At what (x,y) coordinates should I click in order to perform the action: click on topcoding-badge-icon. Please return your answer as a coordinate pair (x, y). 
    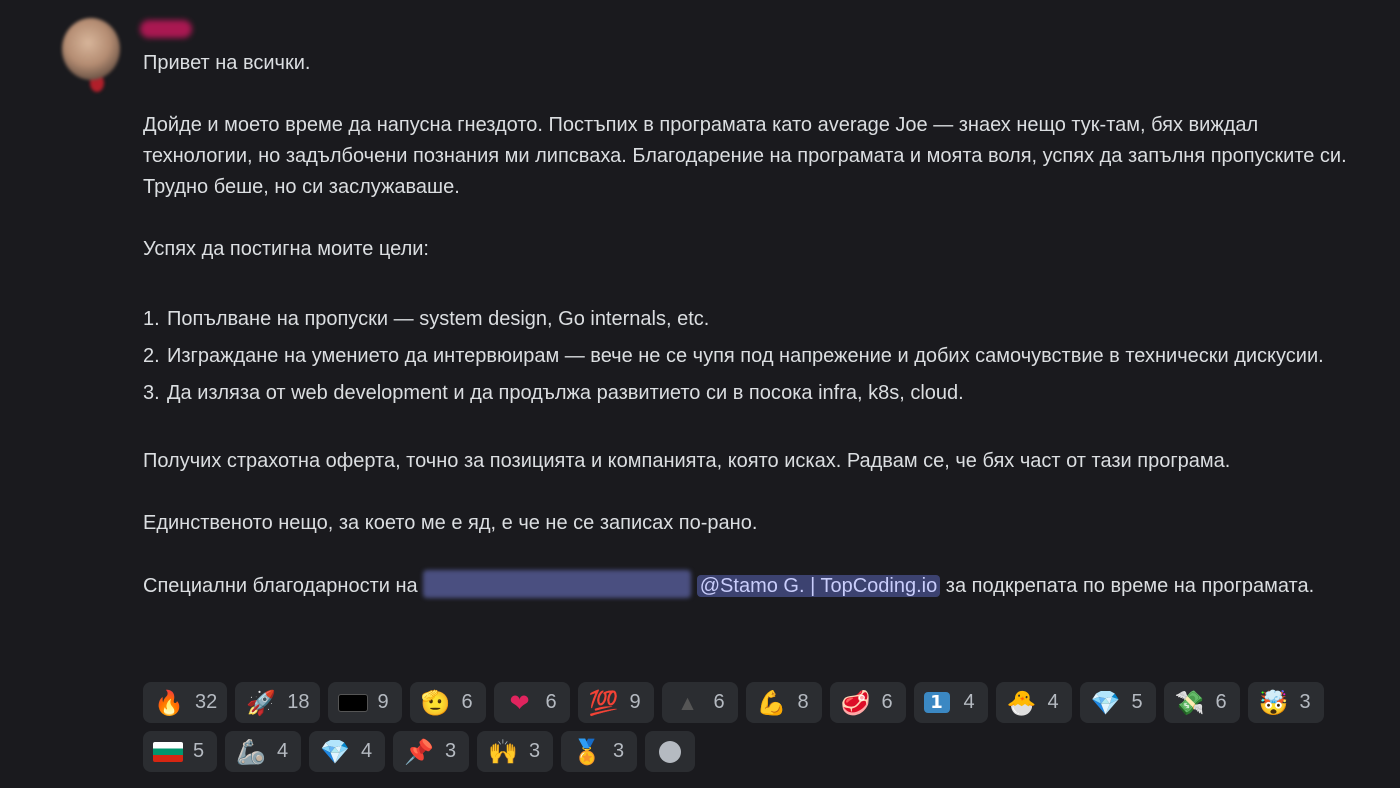
    Looking at the image, I should click on (352, 702).